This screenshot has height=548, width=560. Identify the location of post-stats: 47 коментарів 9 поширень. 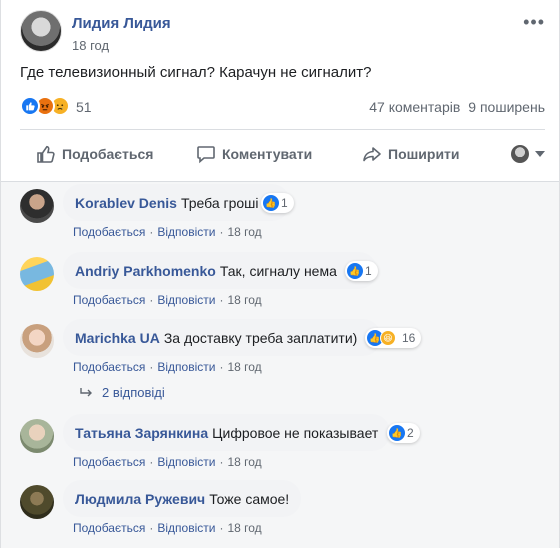
(457, 107).